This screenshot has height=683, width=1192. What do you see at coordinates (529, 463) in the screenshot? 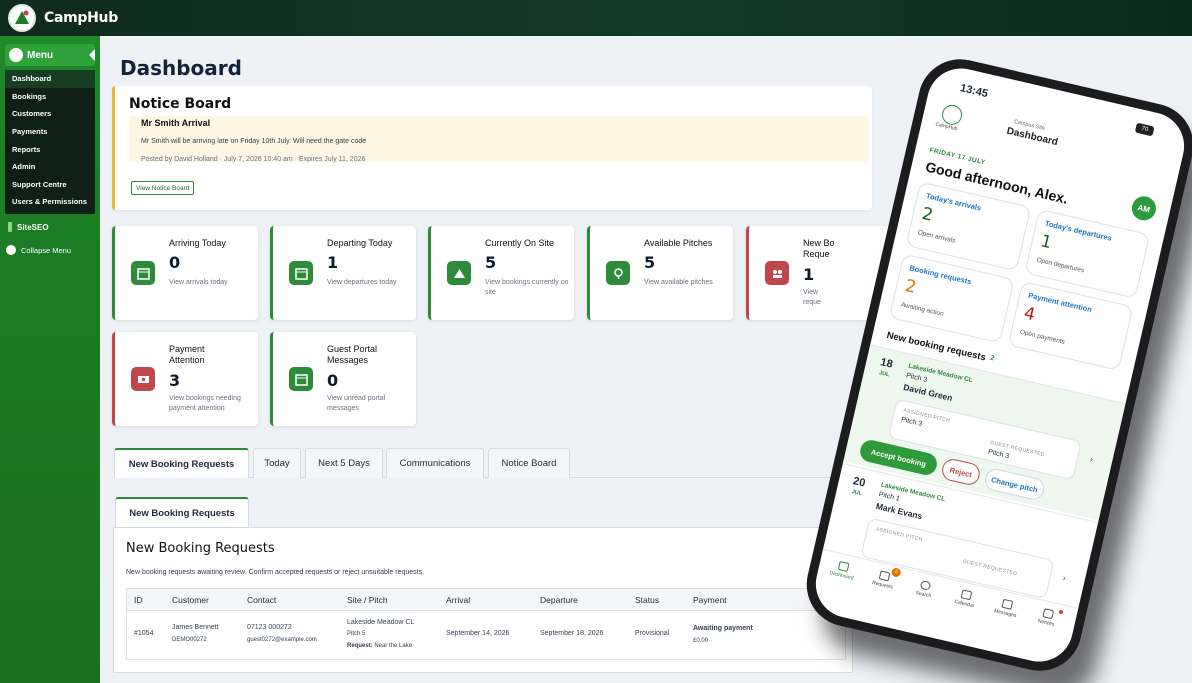
I see `tab-notice-board: Notice Board` at bounding box center [529, 463].